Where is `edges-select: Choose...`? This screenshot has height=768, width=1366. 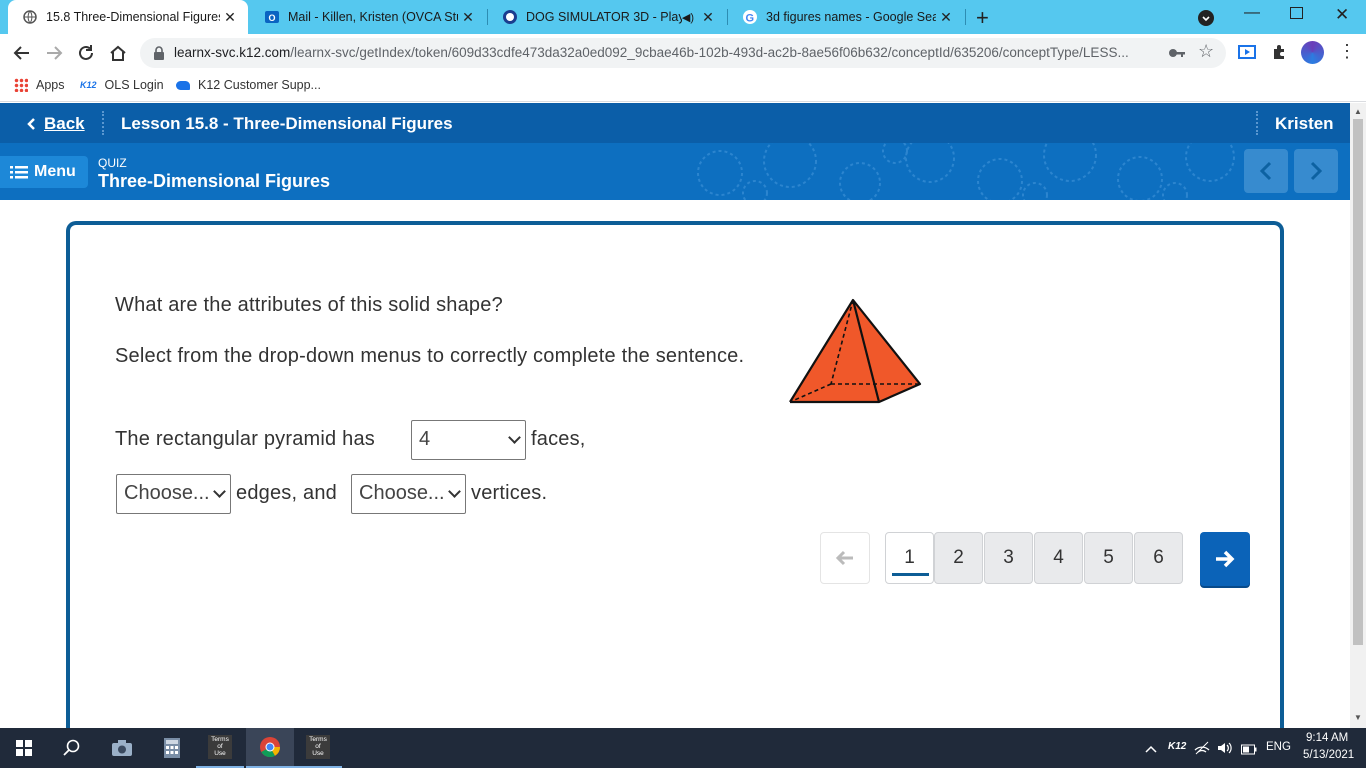
edges-select: Choose... is located at coordinates (173, 494).